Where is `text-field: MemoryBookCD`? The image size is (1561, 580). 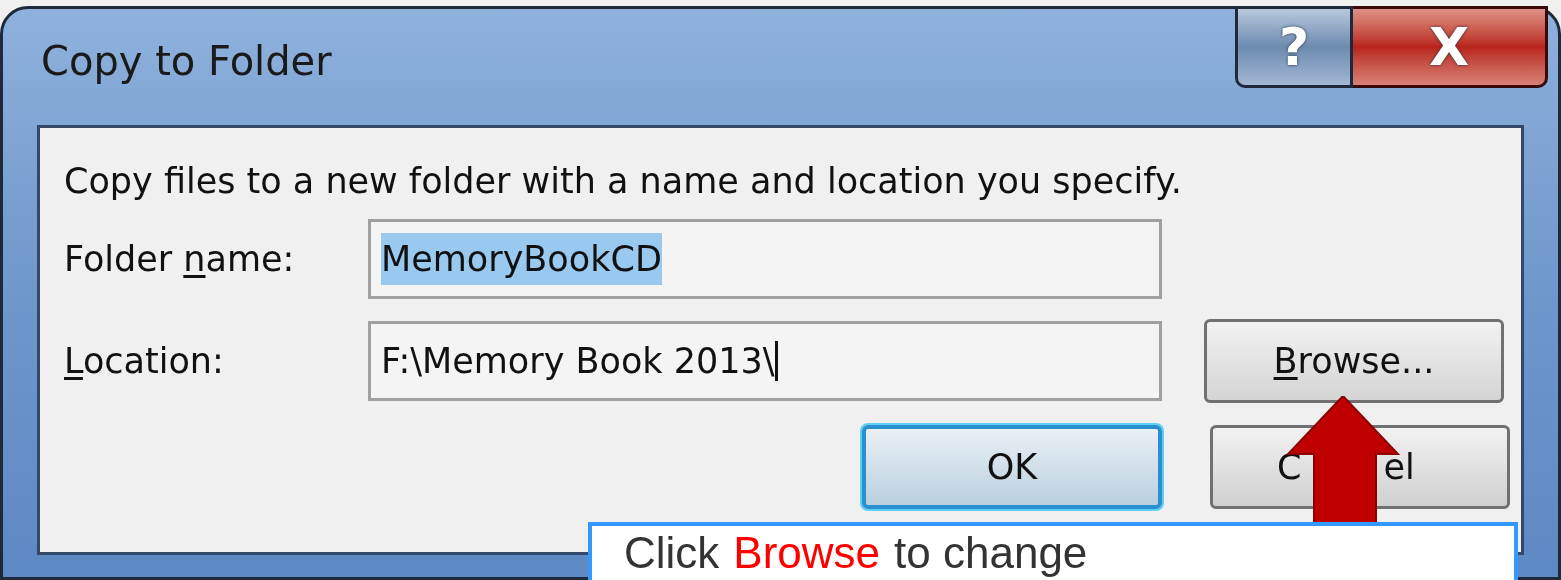 text-field: MemoryBookCD is located at coordinates (765, 259).